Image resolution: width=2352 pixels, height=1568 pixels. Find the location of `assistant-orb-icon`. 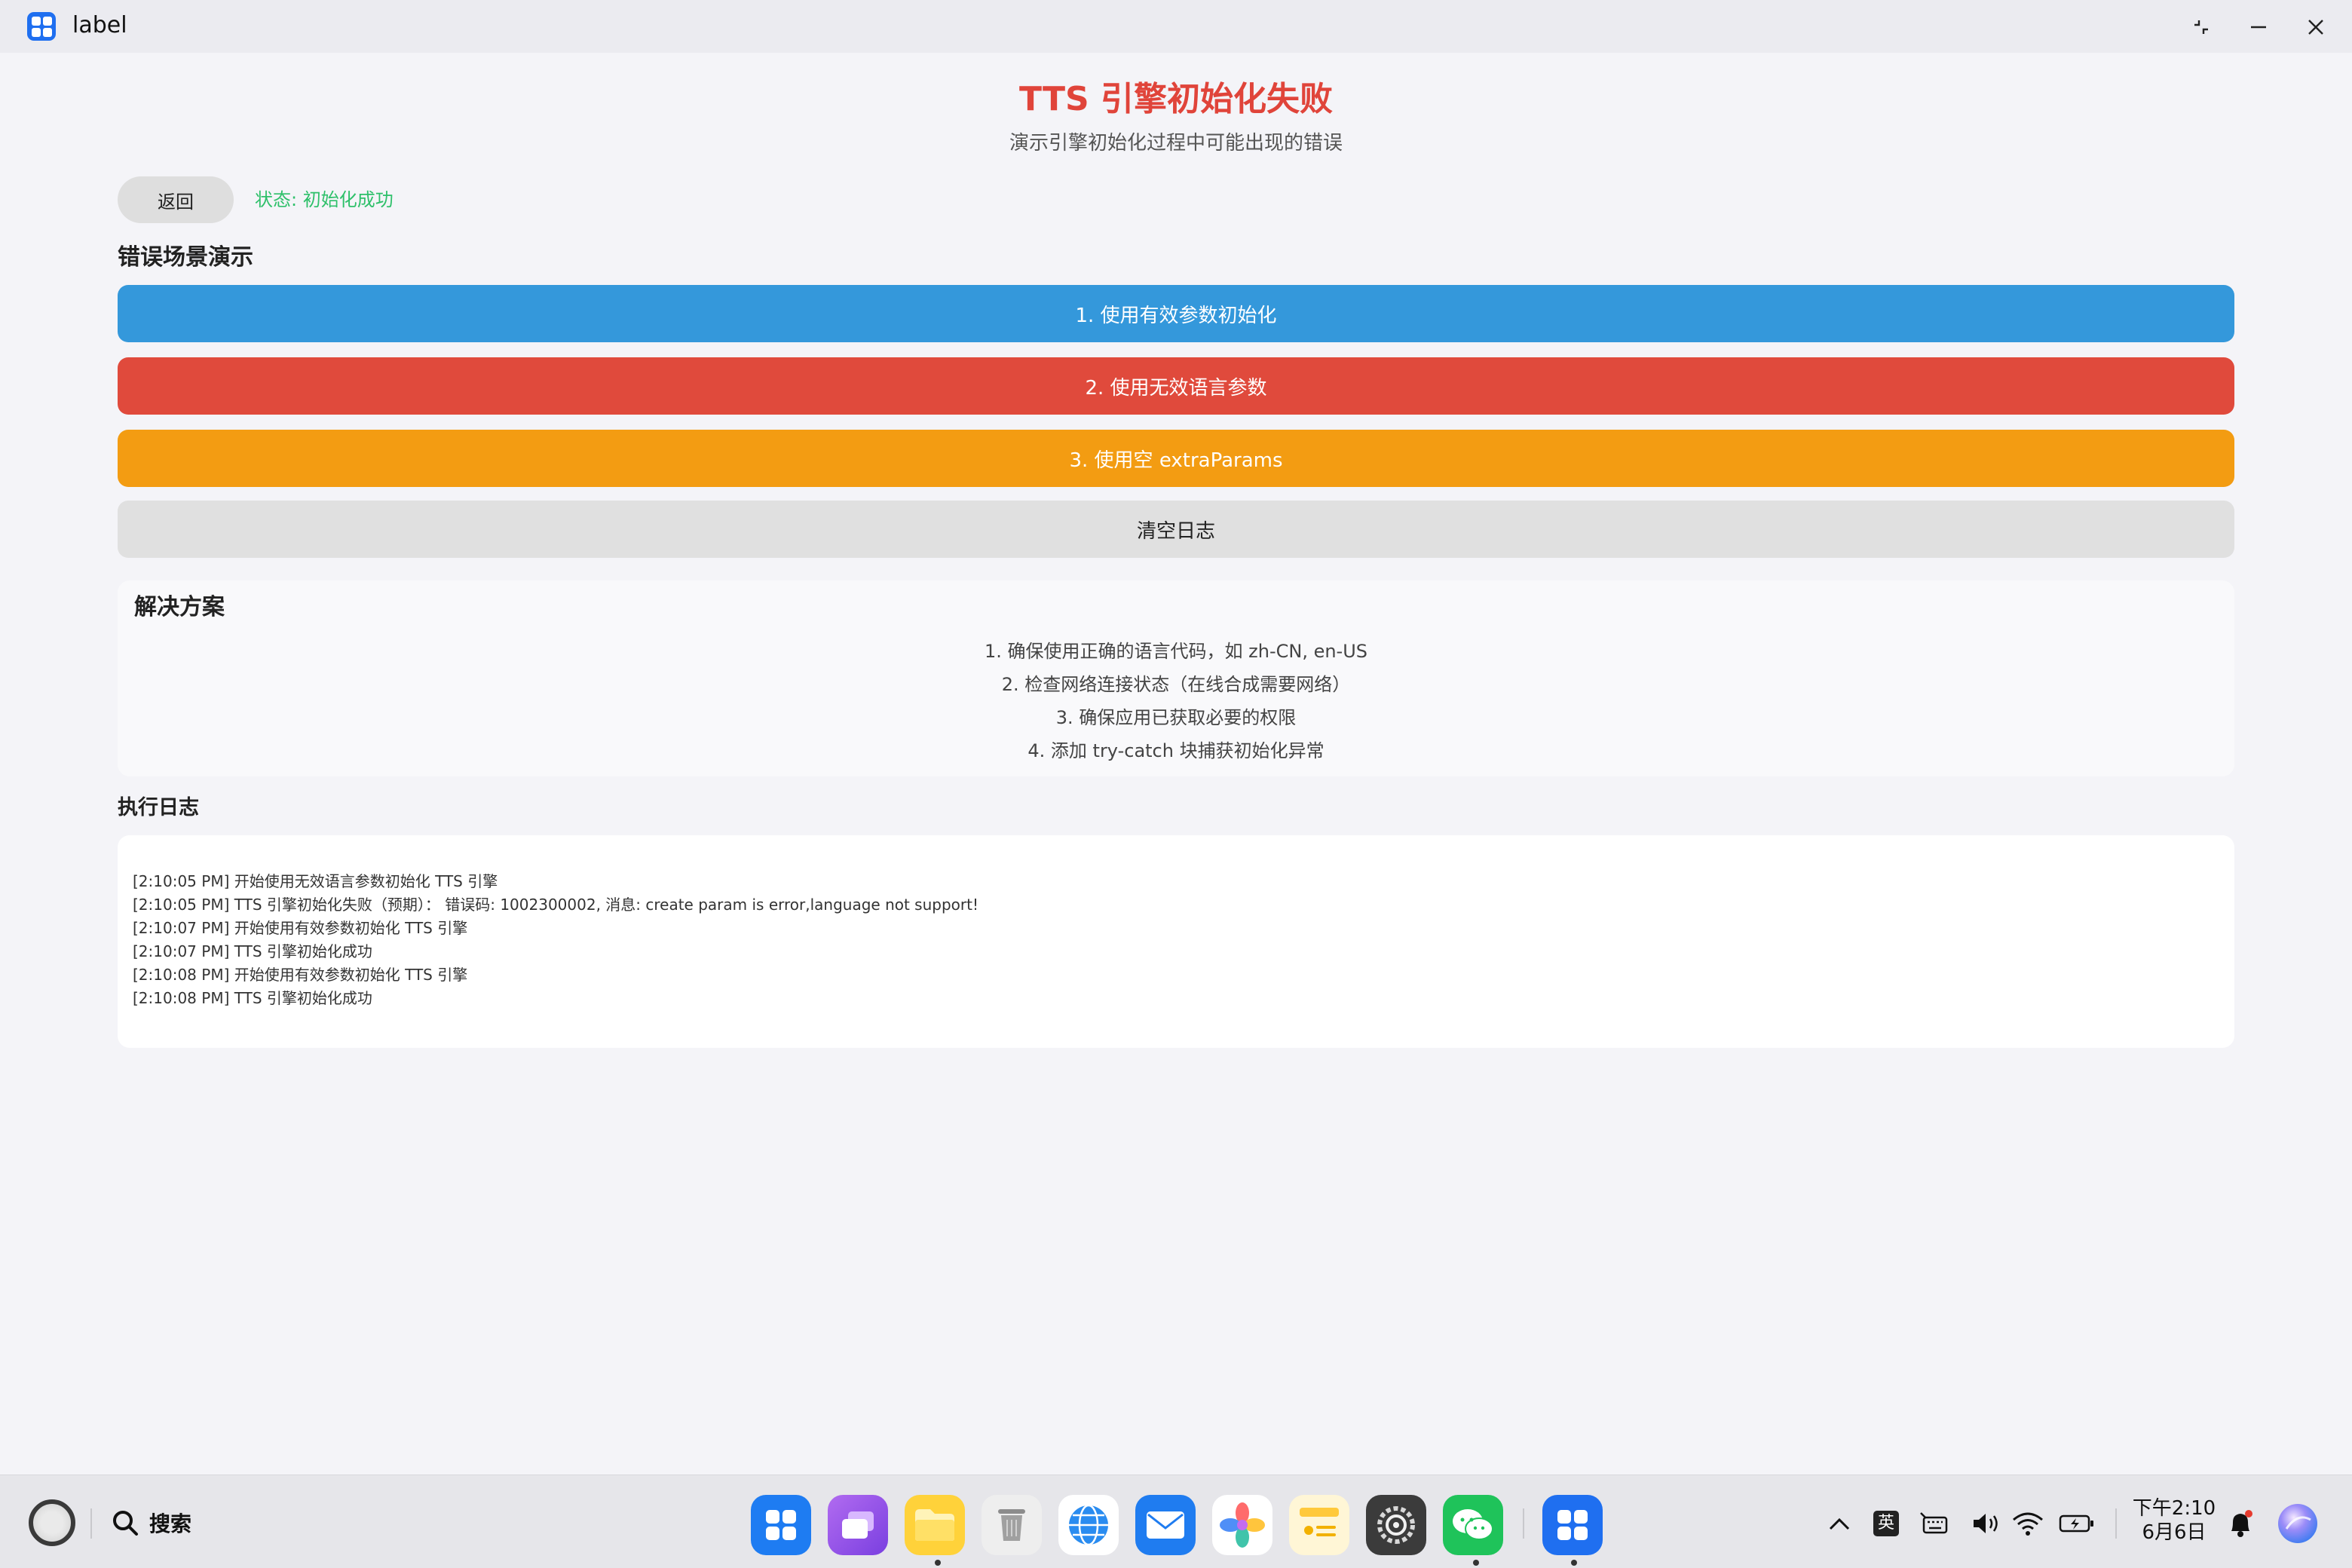

assistant-orb-icon is located at coordinates (2297, 1523).